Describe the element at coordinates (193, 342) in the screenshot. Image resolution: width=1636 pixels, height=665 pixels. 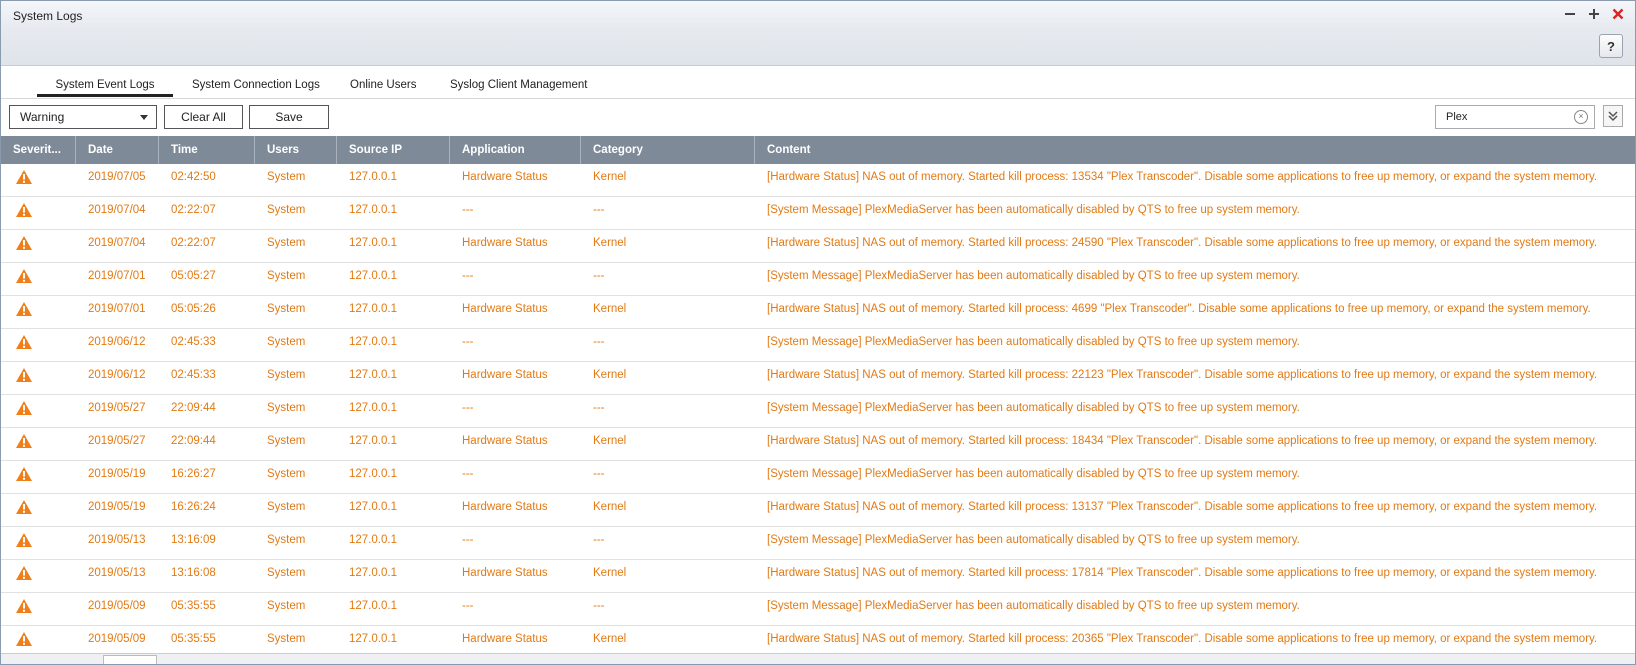
I see `cell-time: 02:45:33` at that location.